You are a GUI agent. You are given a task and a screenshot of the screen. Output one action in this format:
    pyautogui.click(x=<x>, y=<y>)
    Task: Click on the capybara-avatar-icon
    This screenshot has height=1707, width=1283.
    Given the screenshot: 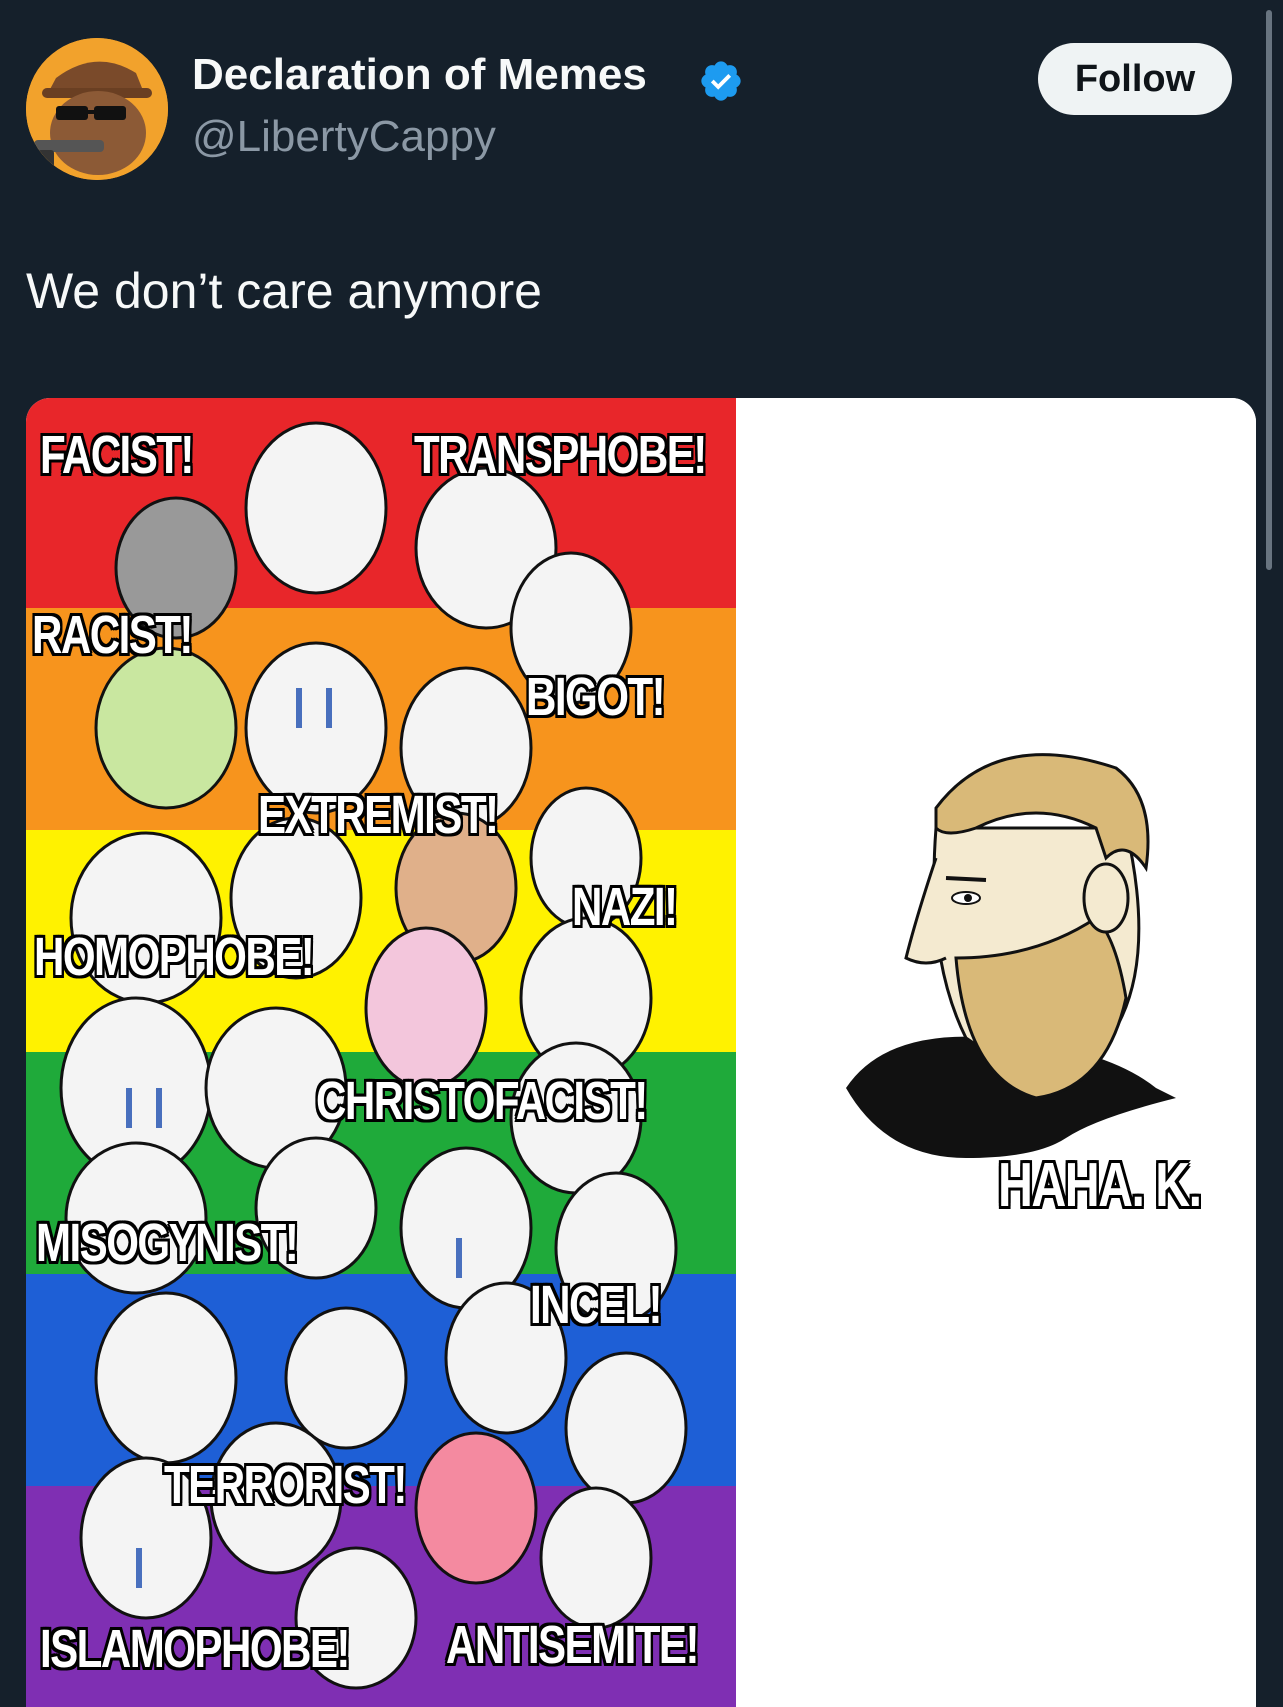 What is the action you would take?
    pyautogui.click(x=97, y=109)
    